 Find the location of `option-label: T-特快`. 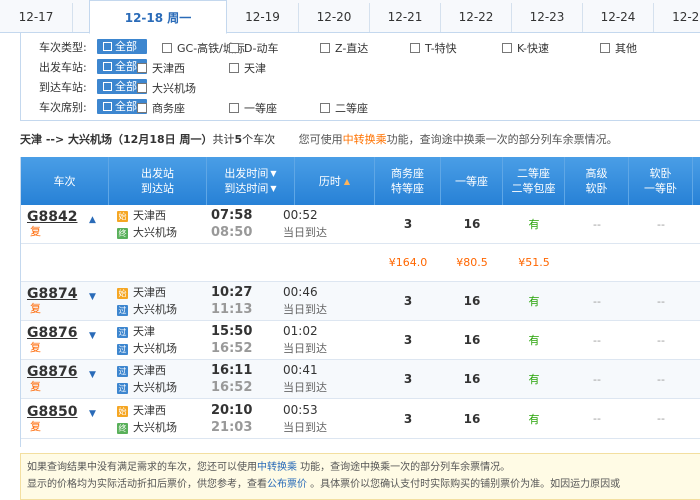

option-label: T-特快 is located at coordinates (441, 48).